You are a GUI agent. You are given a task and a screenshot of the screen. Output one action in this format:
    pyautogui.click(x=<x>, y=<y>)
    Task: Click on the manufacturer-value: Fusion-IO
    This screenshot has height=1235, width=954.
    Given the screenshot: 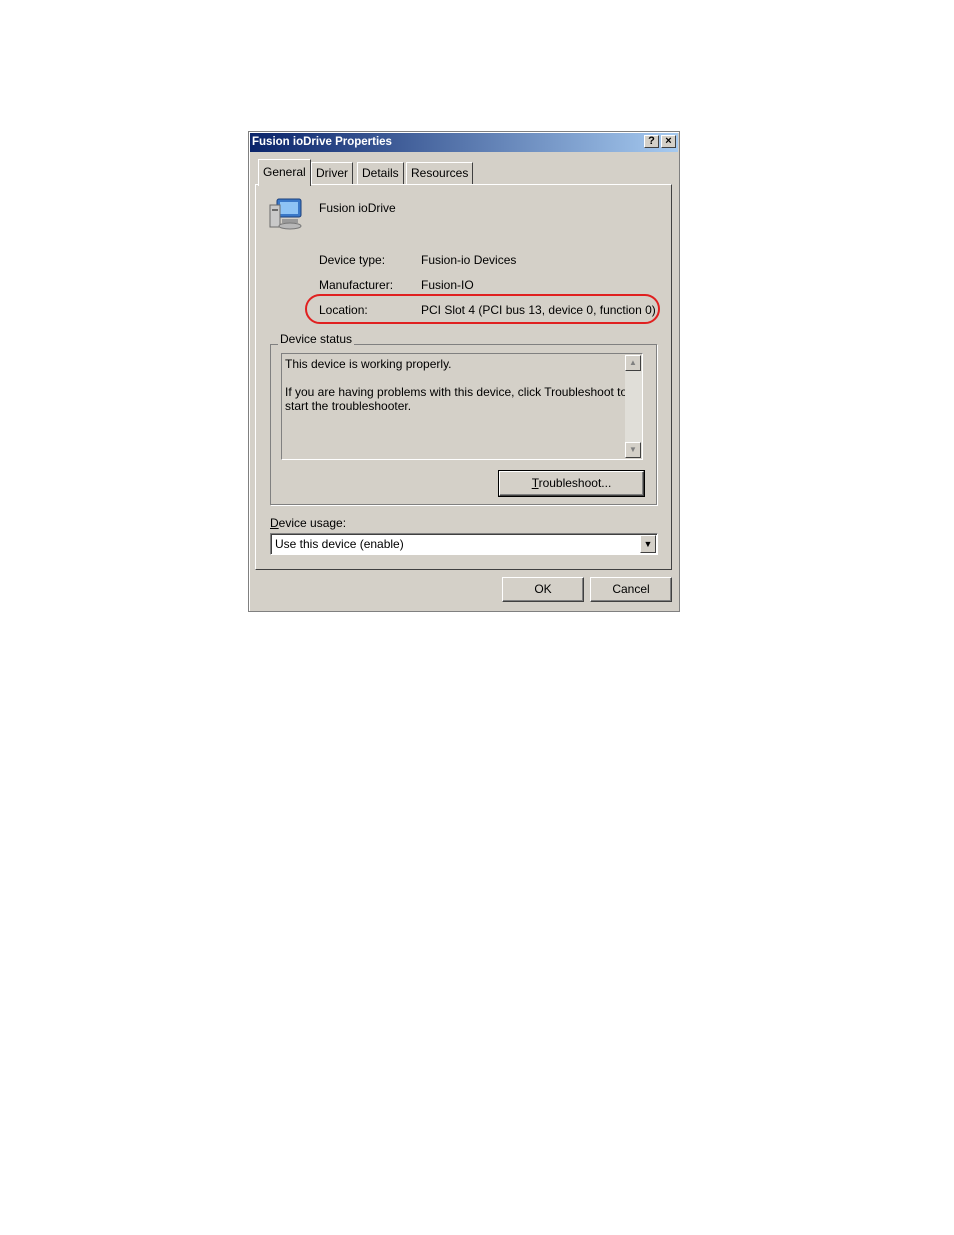 What is the action you would take?
    pyautogui.click(x=447, y=285)
    